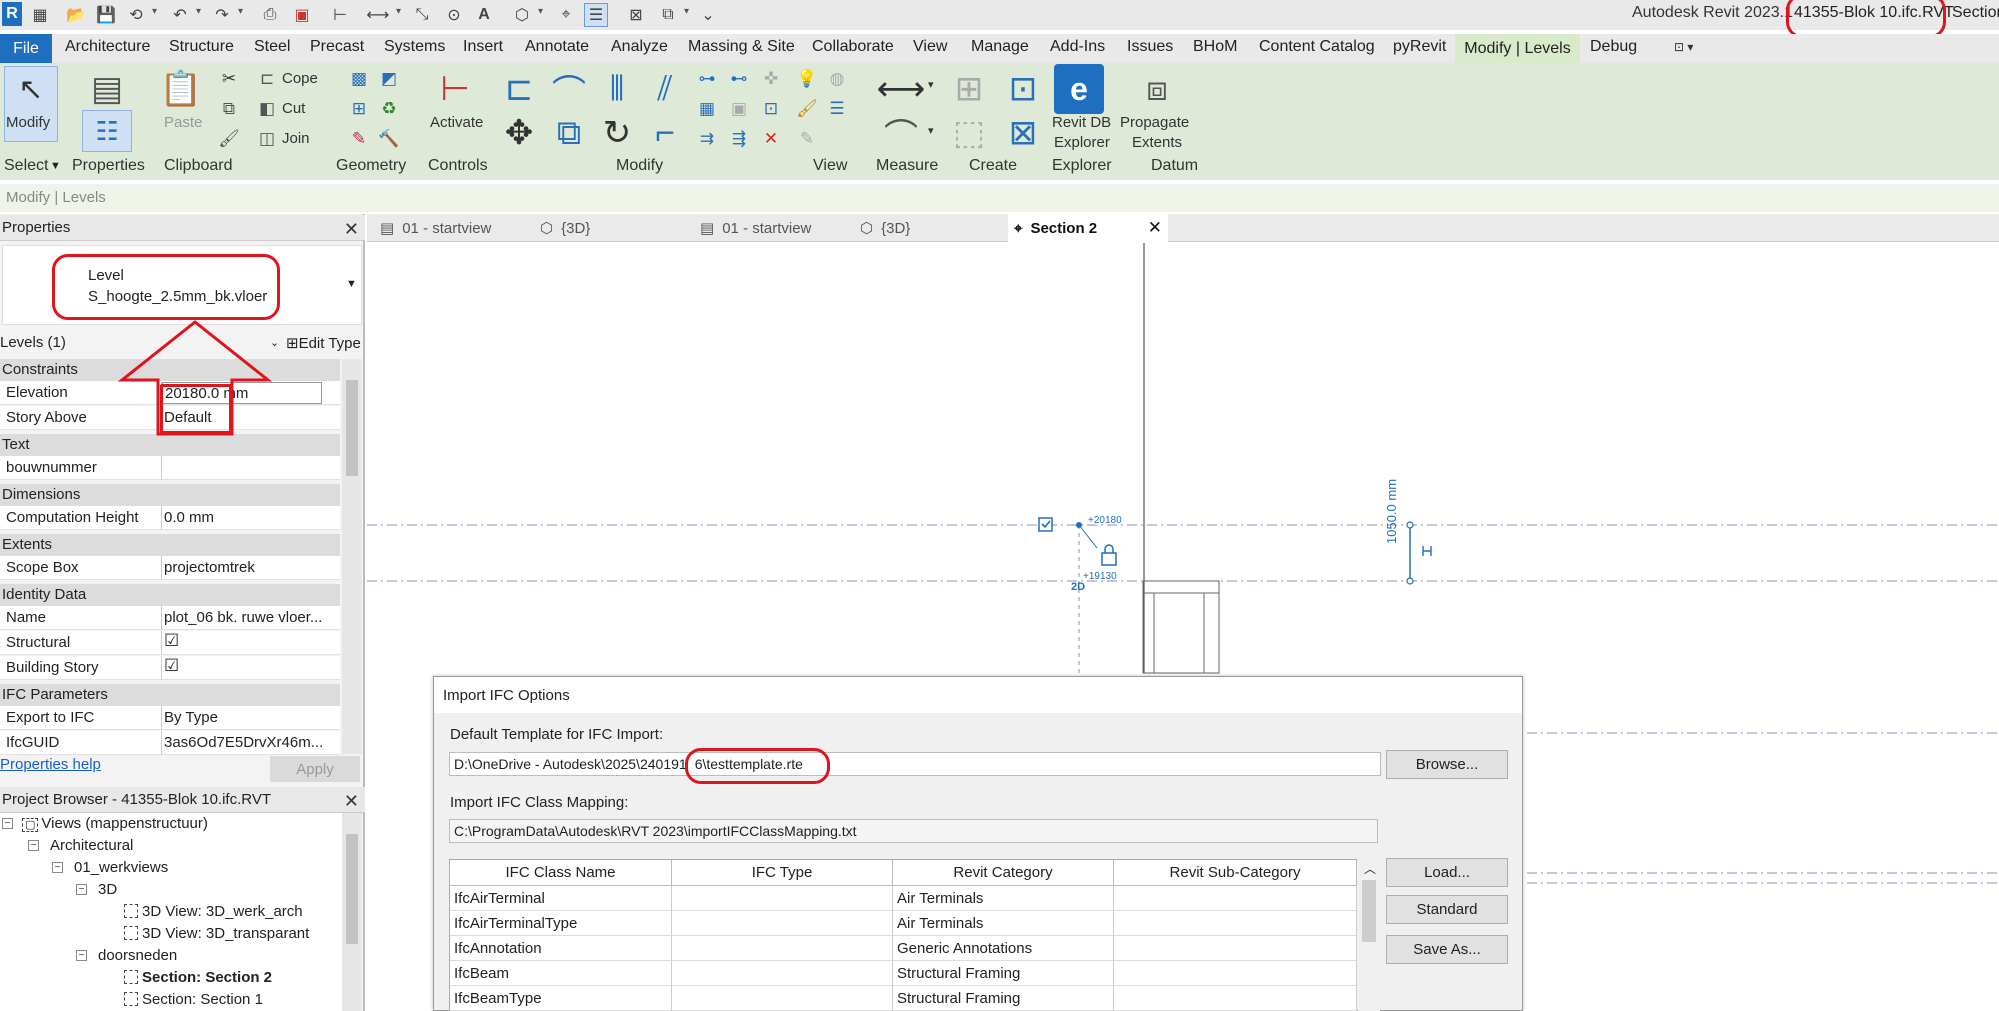  What do you see at coordinates (193, 999) in the screenshot?
I see `tree-section-1: Section: Section 1` at bounding box center [193, 999].